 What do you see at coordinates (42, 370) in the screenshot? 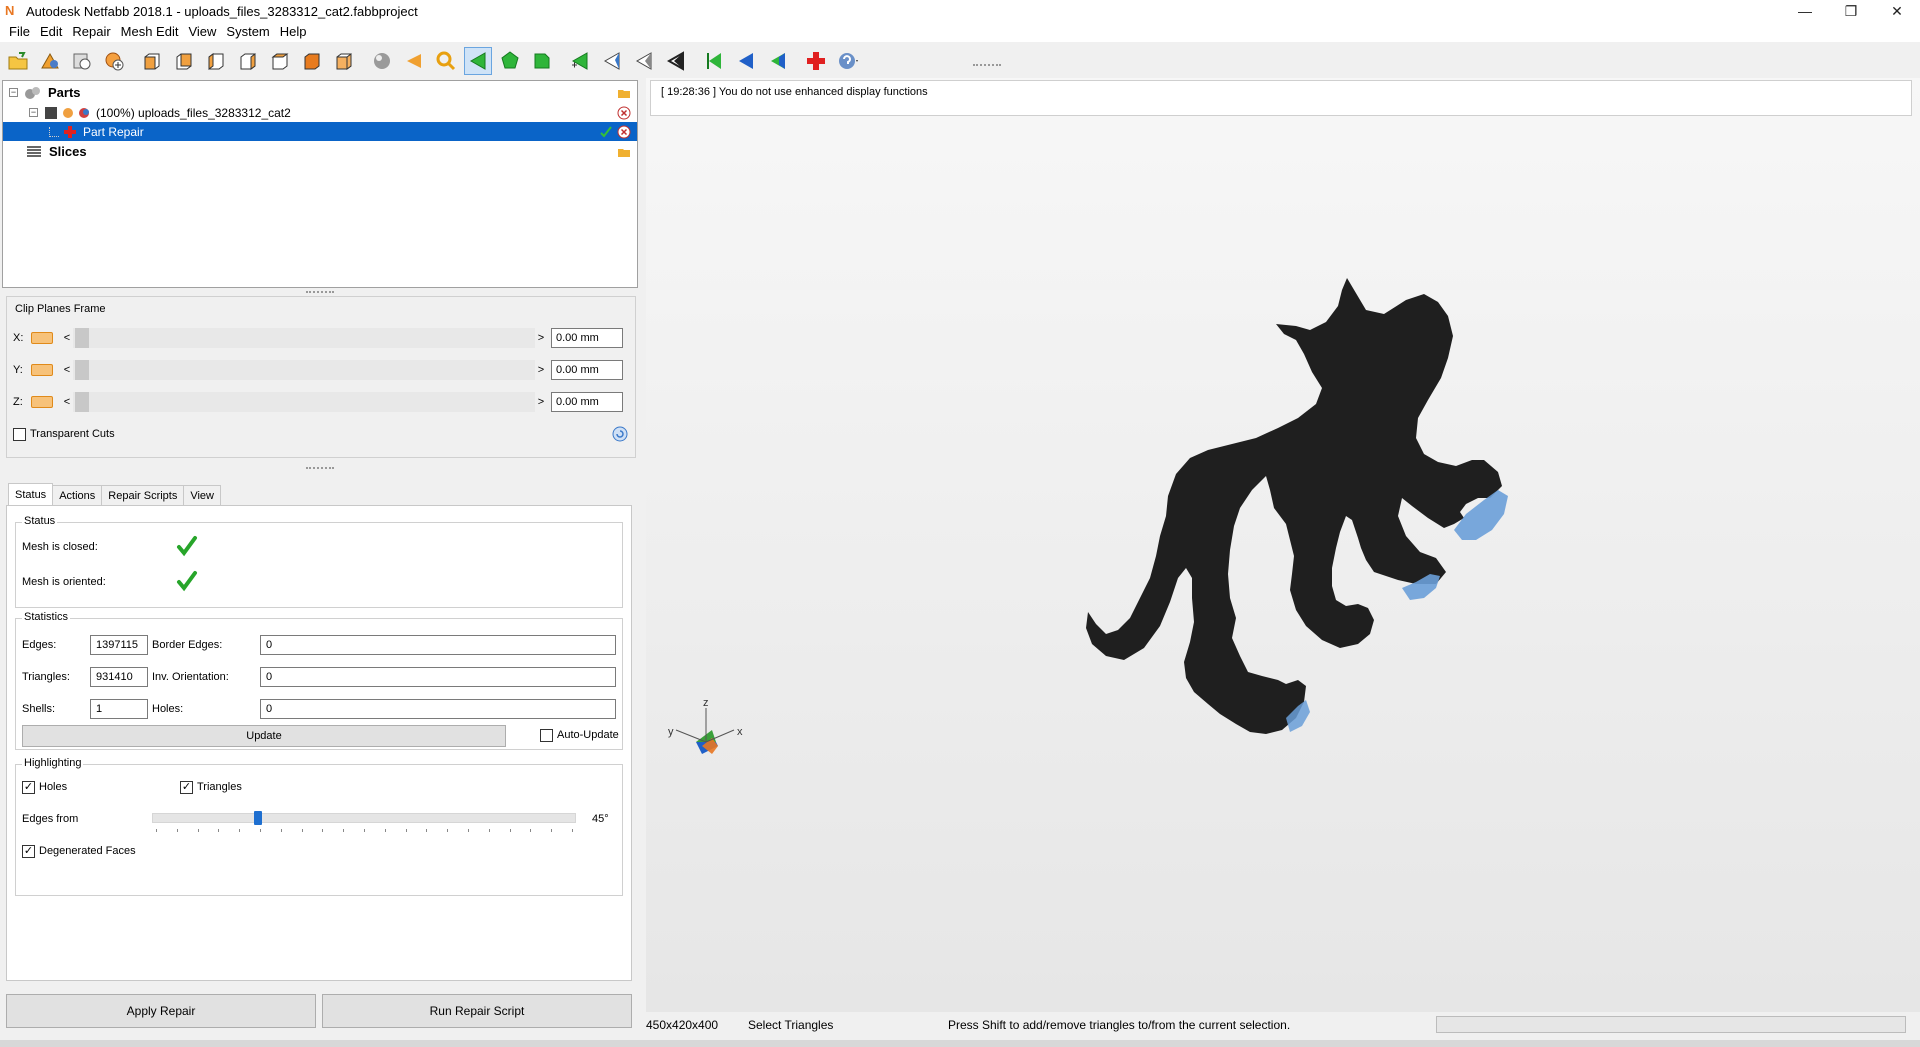
I see `clip-toggle-y` at bounding box center [42, 370].